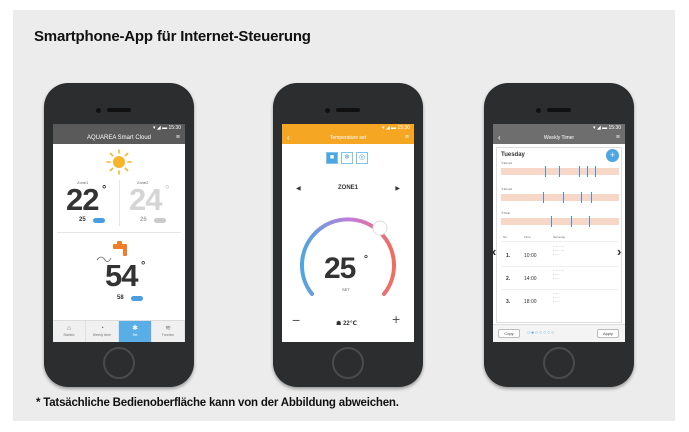 The height and width of the screenshot is (432, 689). Describe the element at coordinates (530, 302) in the screenshot. I see `row-time: 18:00` at that location.